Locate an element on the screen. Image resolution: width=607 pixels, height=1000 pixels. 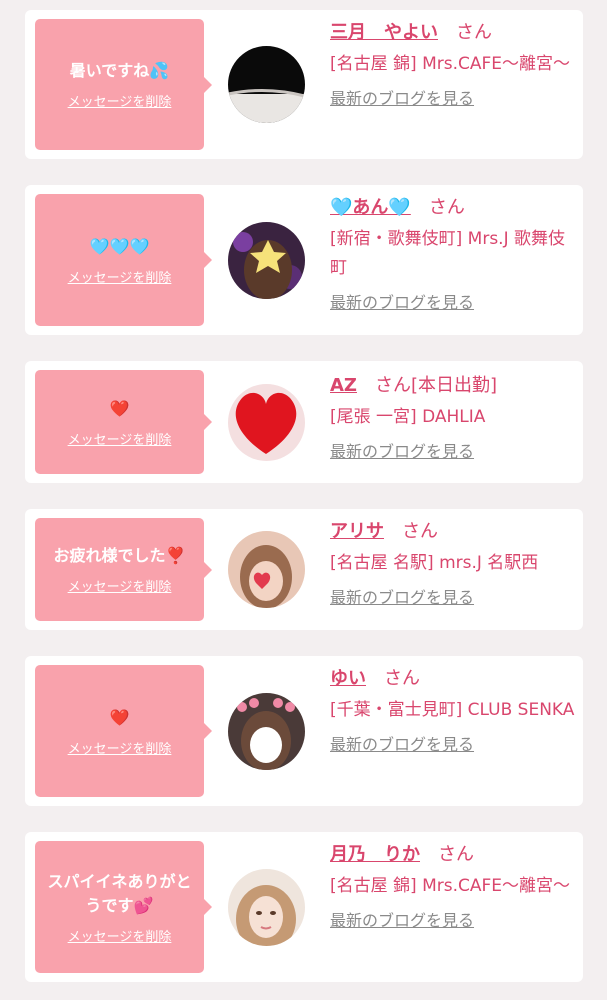
message-bubble: 暑いですね💦 メッセージを削除 is located at coordinates (123, 84).